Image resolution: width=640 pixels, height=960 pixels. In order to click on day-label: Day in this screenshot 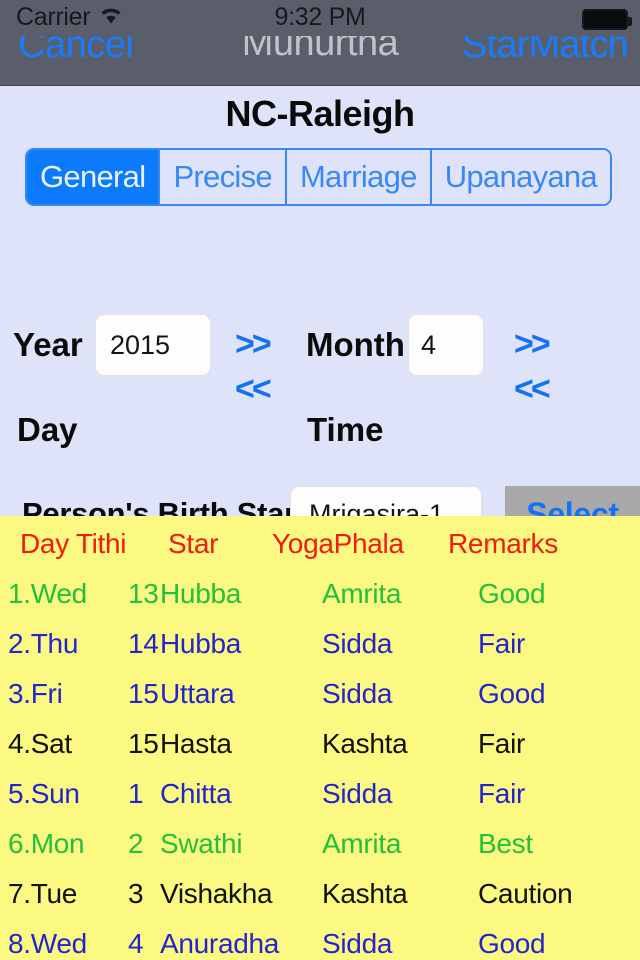, I will do `click(47, 429)`.